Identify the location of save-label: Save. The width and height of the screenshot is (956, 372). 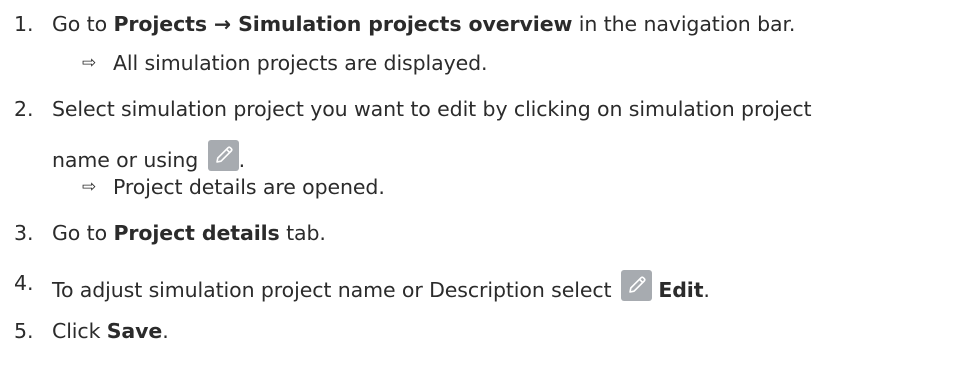
(134, 331).